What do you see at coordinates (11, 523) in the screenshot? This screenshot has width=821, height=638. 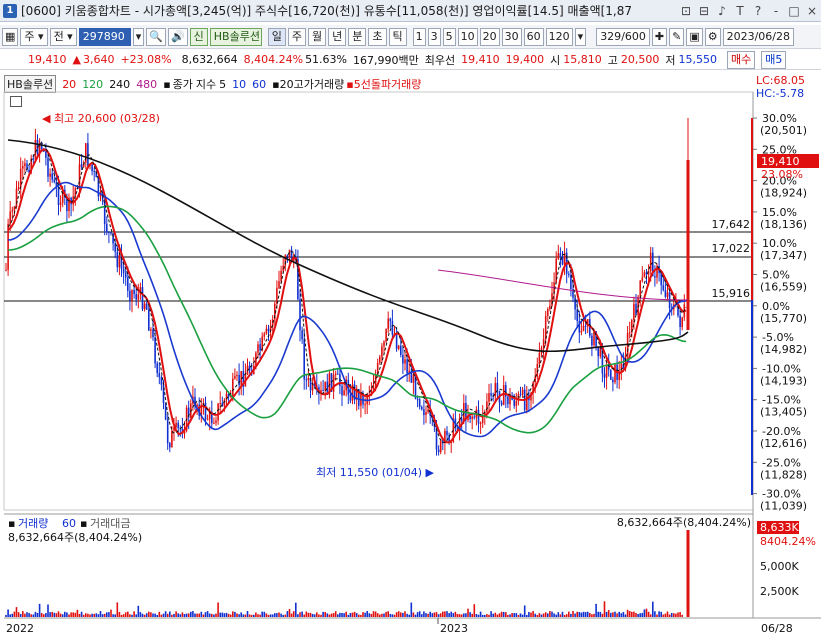 I see `volume-legend-marker: ▪` at bounding box center [11, 523].